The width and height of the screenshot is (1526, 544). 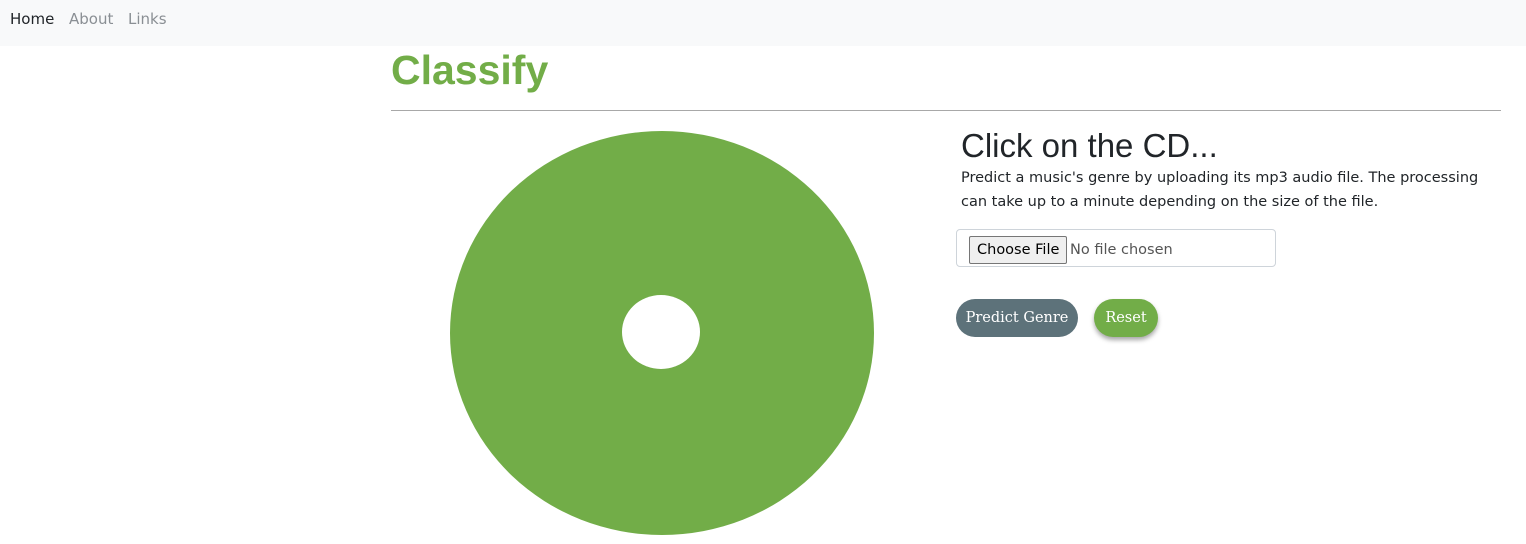 What do you see at coordinates (1018, 250) in the screenshot?
I see `choose-file-button: Choose File` at bounding box center [1018, 250].